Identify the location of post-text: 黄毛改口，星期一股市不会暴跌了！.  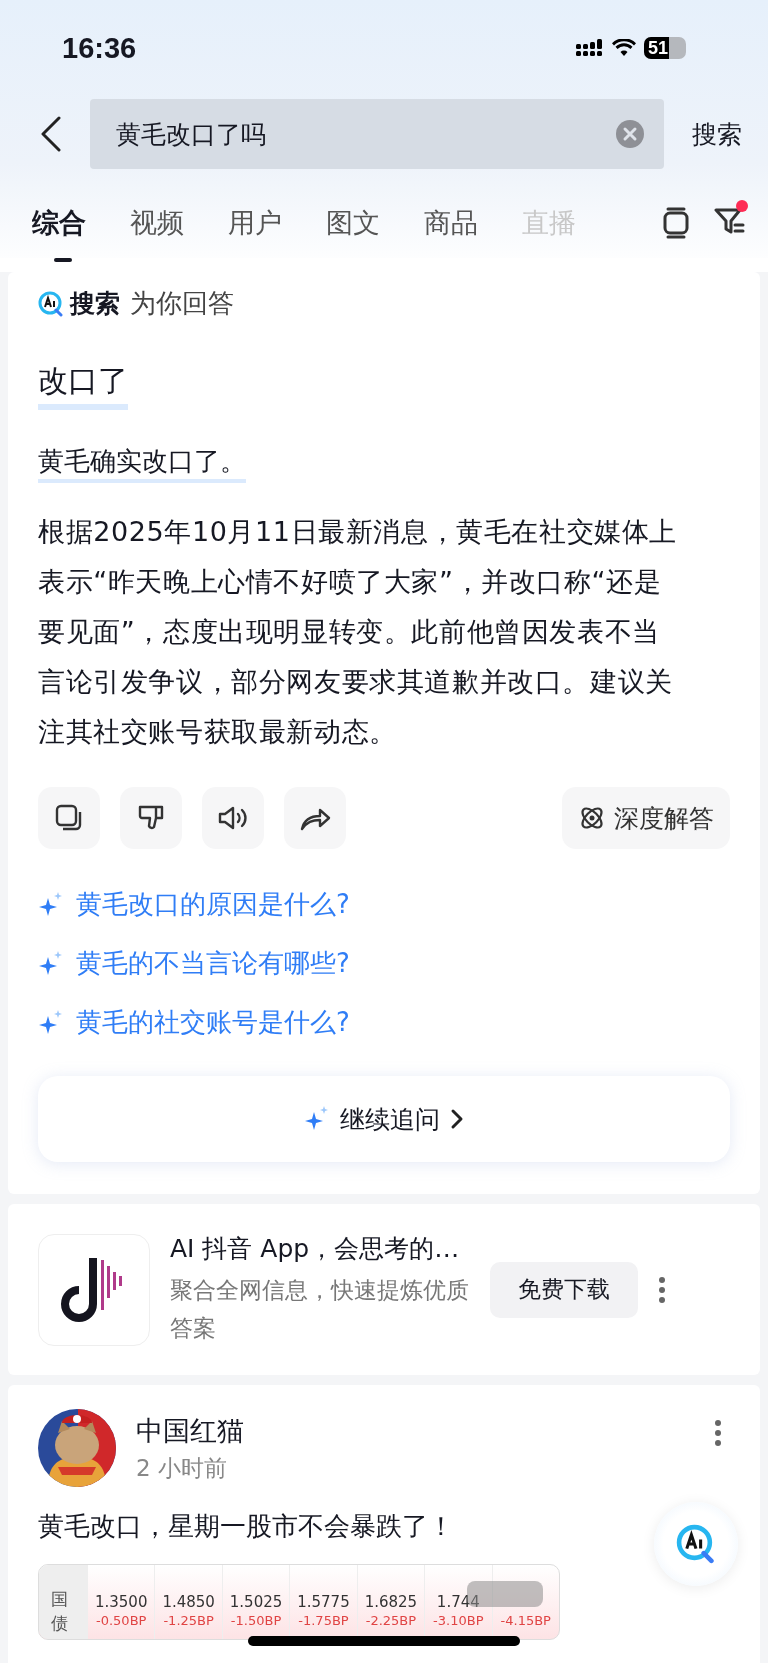
(246, 1526).